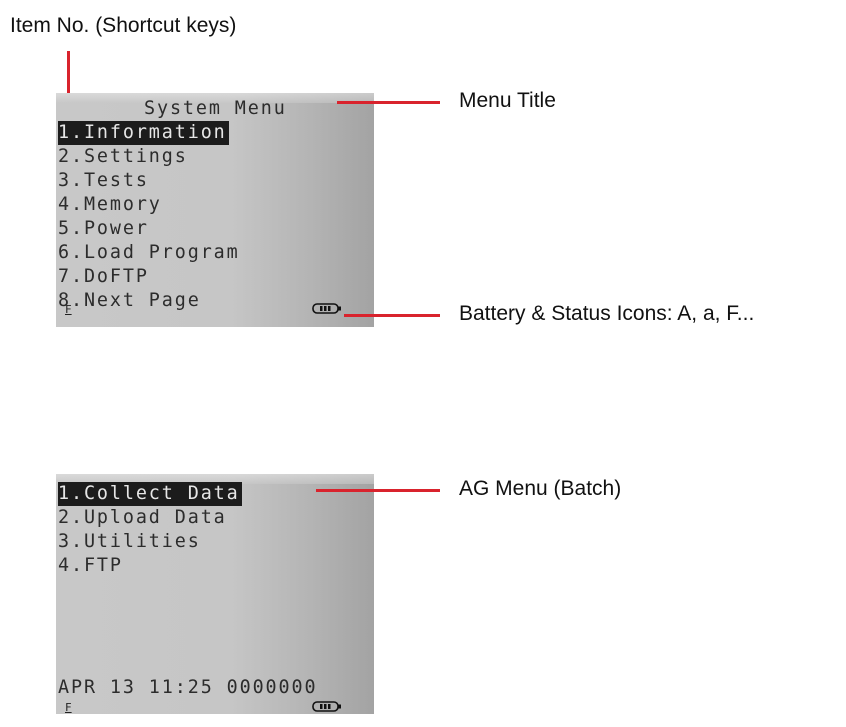 Image resolution: width=846 pixels, height=727 pixels. What do you see at coordinates (142, 518) in the screenshot?
I see `menu-item-upload-data: 2.Upload Data` at bounding box center [142, 518].